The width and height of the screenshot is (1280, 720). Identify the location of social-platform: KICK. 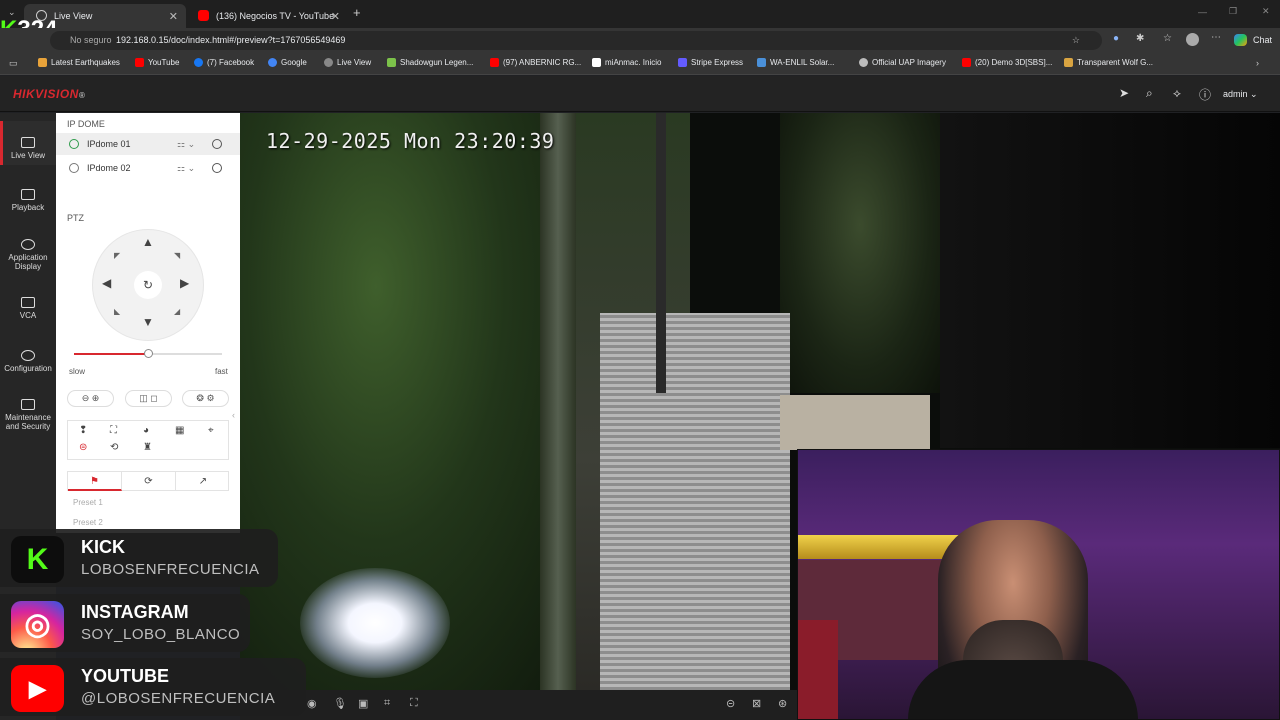
(103, 547).